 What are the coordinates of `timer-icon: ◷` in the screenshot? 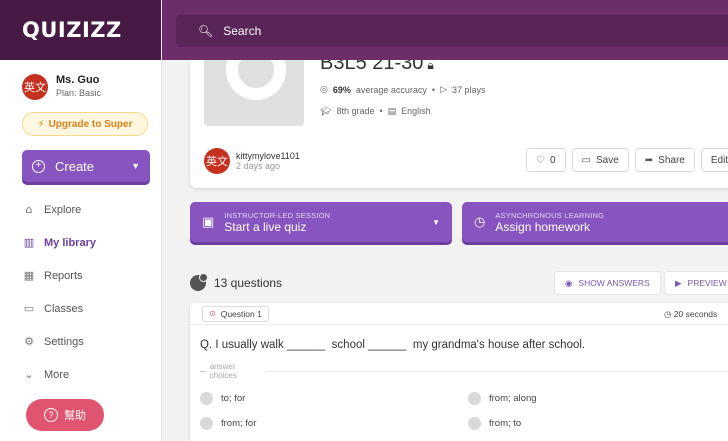 It's located at (668, 314).